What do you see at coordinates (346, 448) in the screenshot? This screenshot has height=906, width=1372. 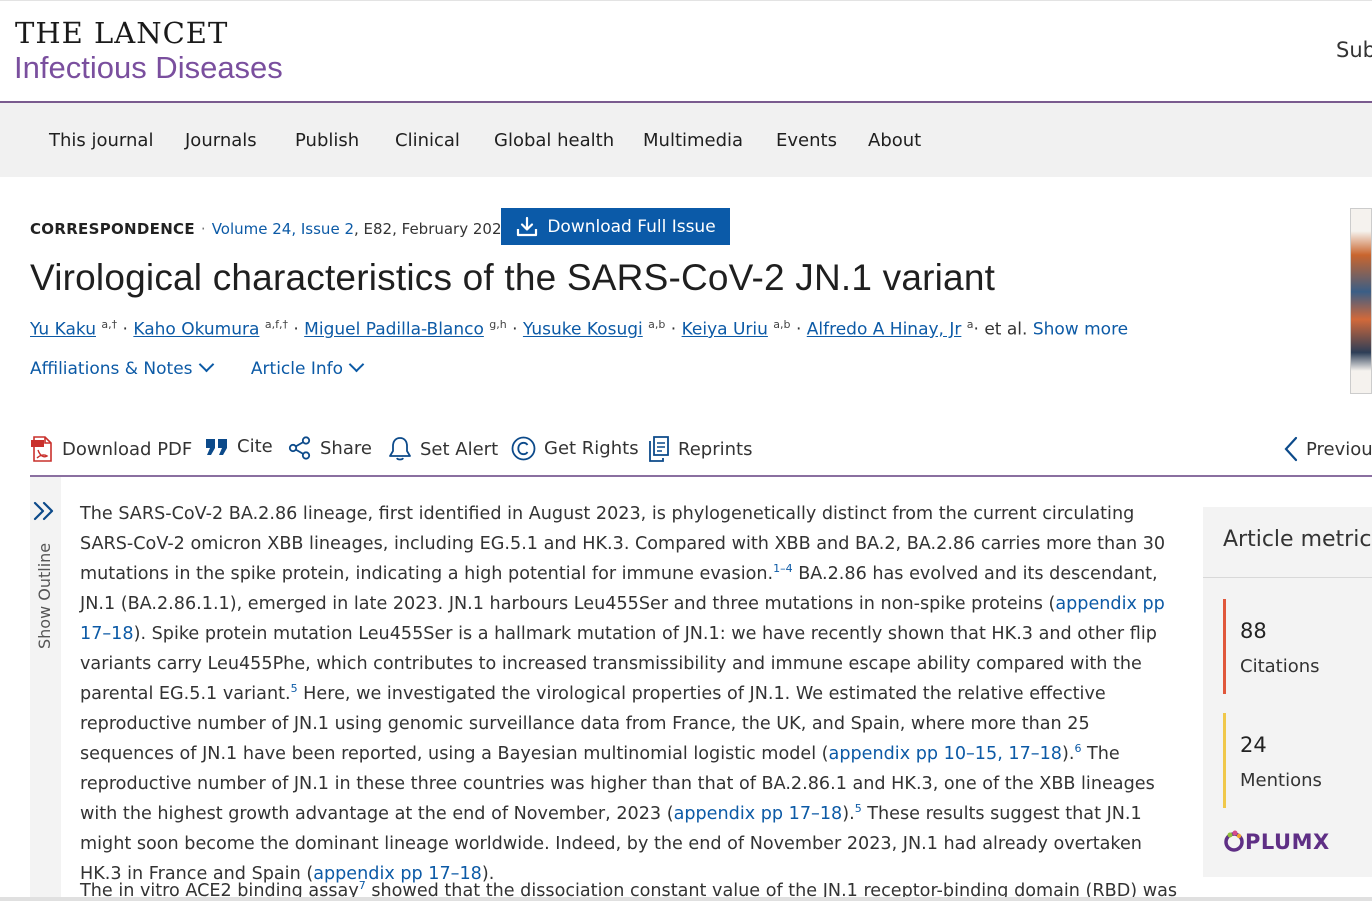 I see `share-label: Share` at bounding box center [346, 448].